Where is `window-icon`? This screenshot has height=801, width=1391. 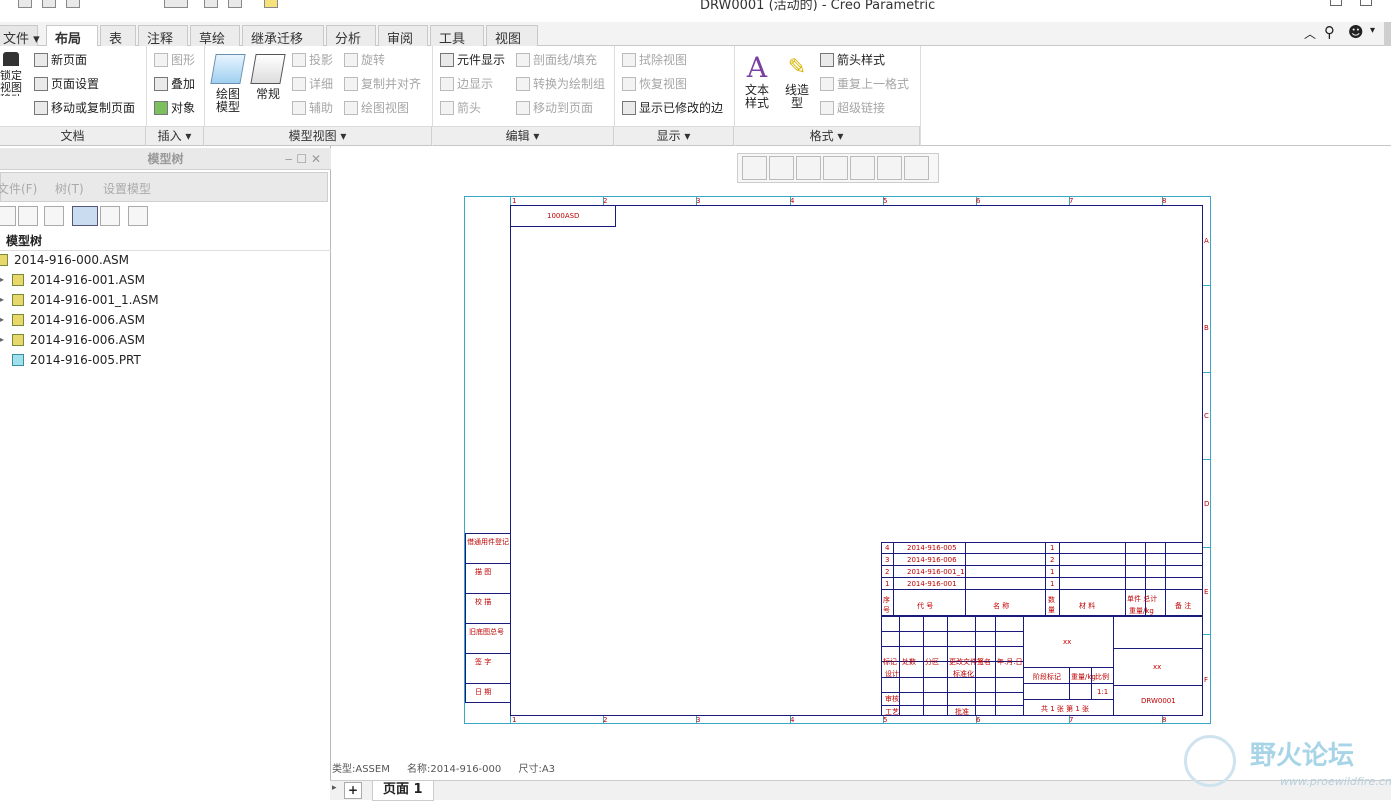
window-icon is located at coordinates (235, 4).